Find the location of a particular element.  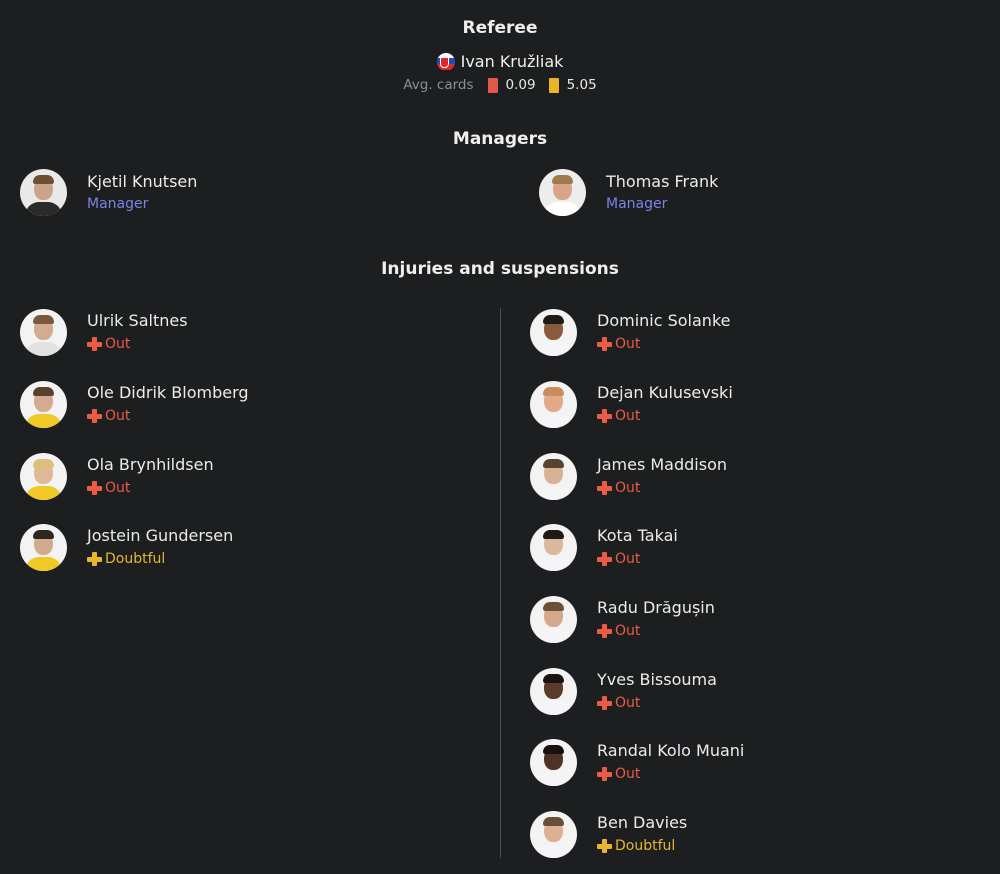

injured-player: Randal Kolo Muani Out is located at coordinates (637, 762).